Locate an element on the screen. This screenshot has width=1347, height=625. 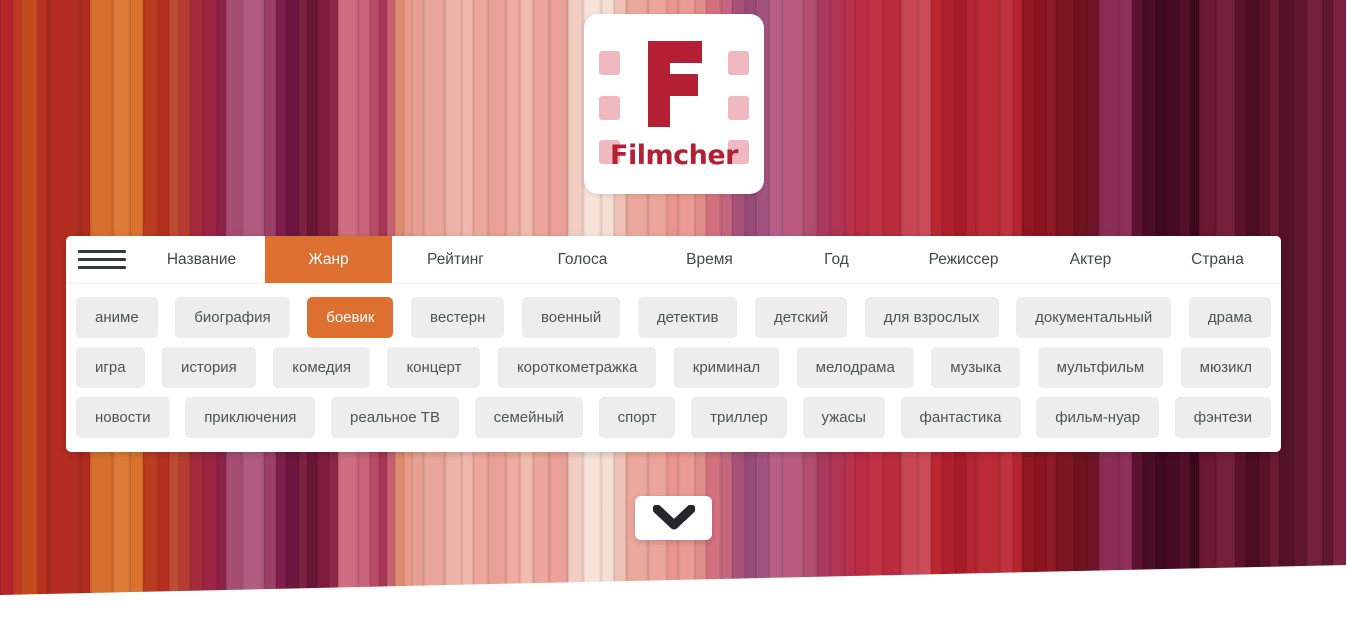
genre-chip: мюзикл is located at coordinates (1225, 367).